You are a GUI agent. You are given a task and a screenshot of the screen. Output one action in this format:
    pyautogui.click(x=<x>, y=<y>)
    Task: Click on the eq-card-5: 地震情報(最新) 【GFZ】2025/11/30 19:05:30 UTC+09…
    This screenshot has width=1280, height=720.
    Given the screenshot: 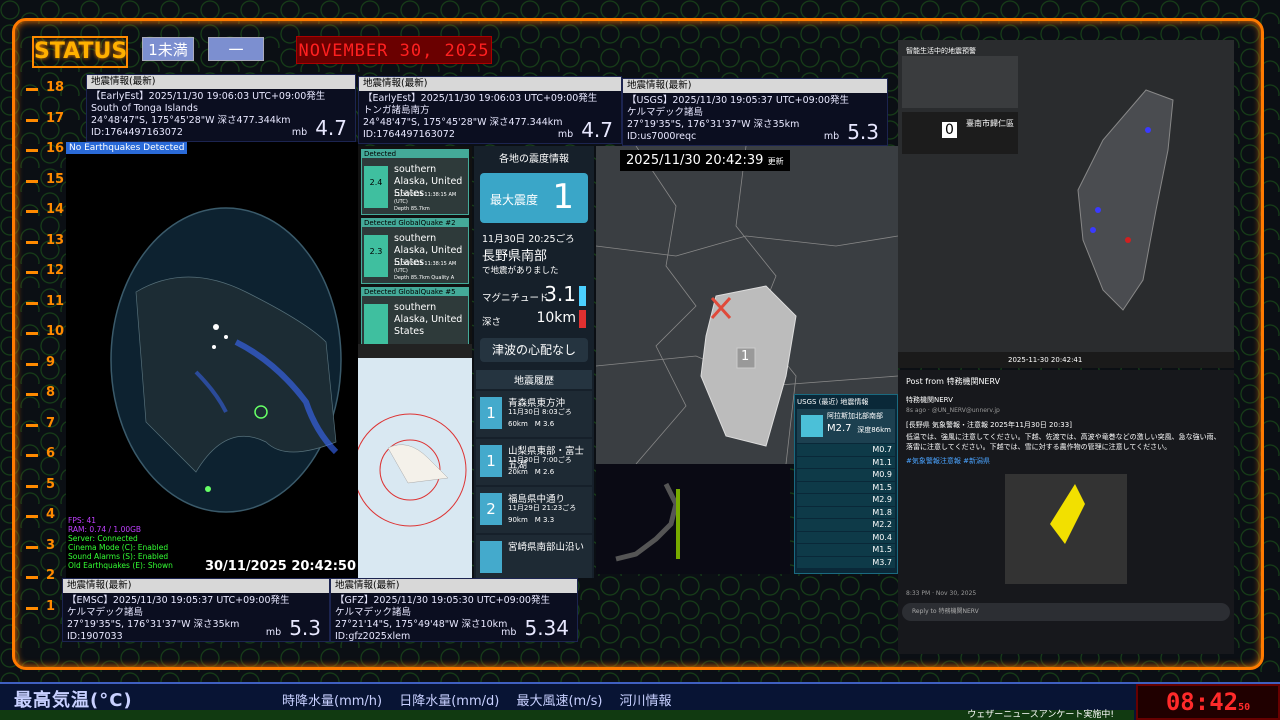 What is the action you would take?
    pyautogui.click(x=454, y=610)
    